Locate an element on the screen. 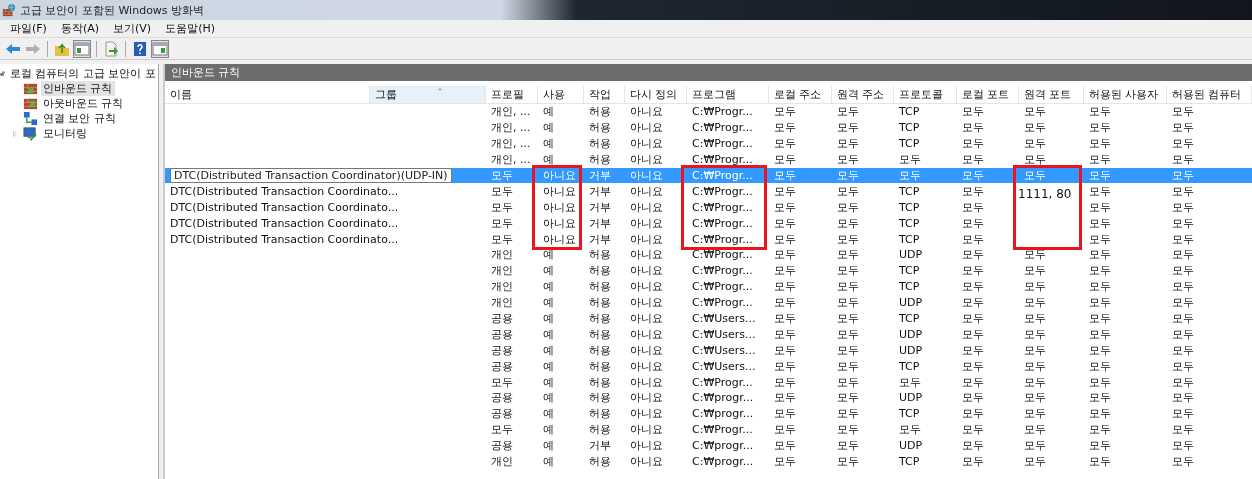 The height and width of the screenshot is (479, 1252). firewall-globe-icon is located at coordinates (9, 10).